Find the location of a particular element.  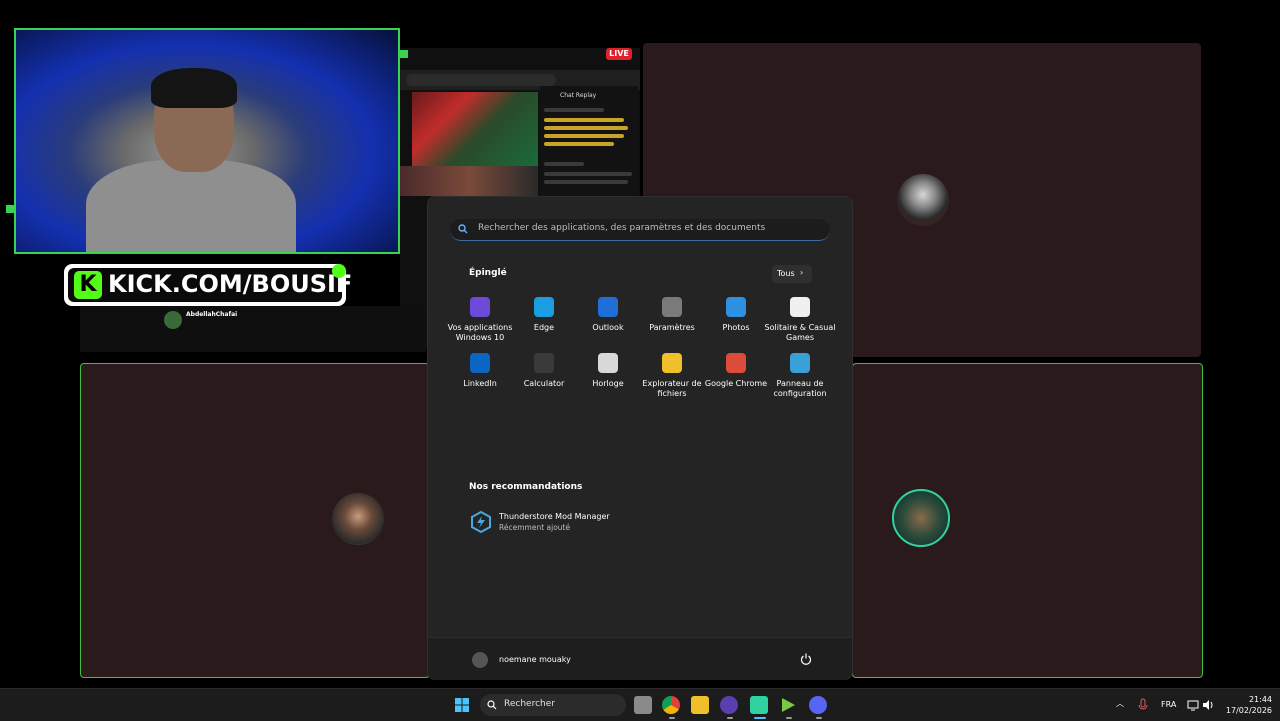

pinned-app-11: Google Chrome is located at coordinates (736, 379).